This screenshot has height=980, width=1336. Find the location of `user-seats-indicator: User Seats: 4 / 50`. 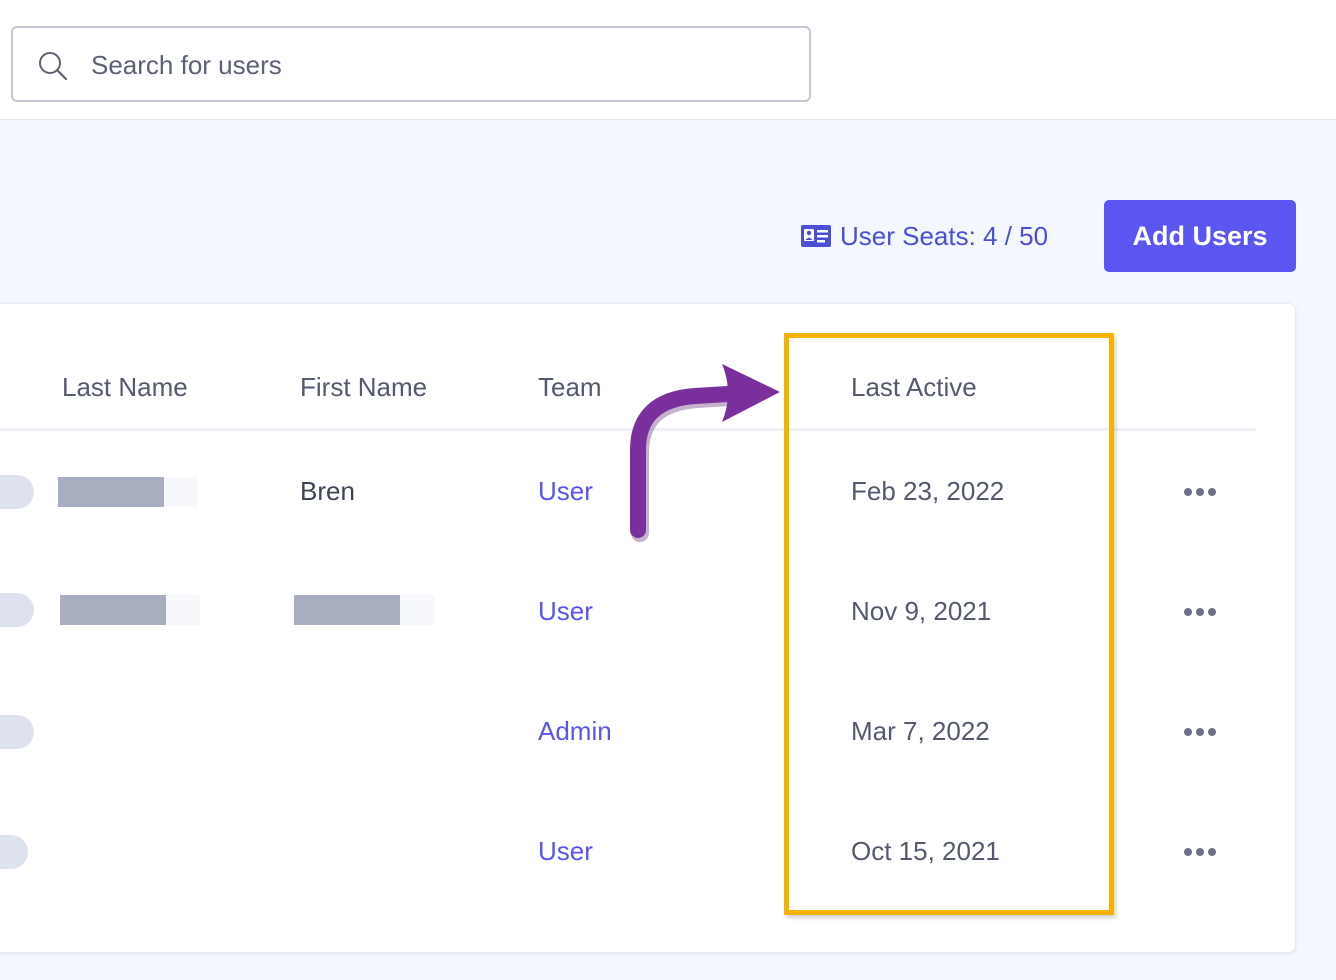

user-seats-indicator: User Seats: 4 / 50 is located at coordinates (924, 236).